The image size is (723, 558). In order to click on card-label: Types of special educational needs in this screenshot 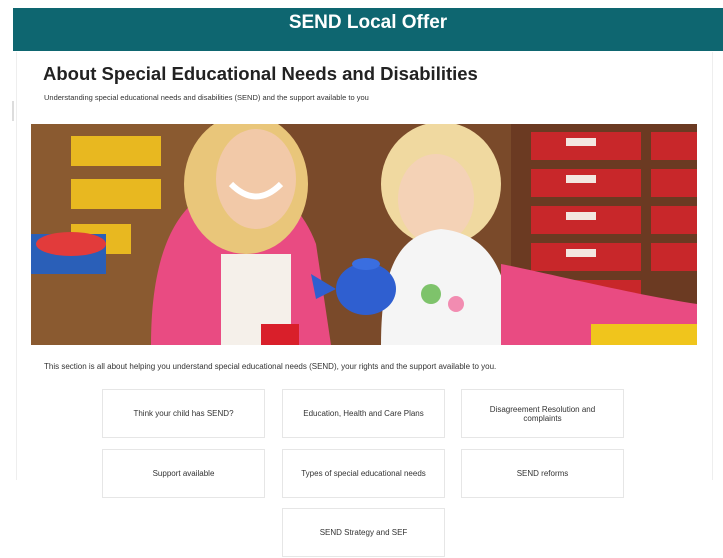, I will do `click(363, 473)`.